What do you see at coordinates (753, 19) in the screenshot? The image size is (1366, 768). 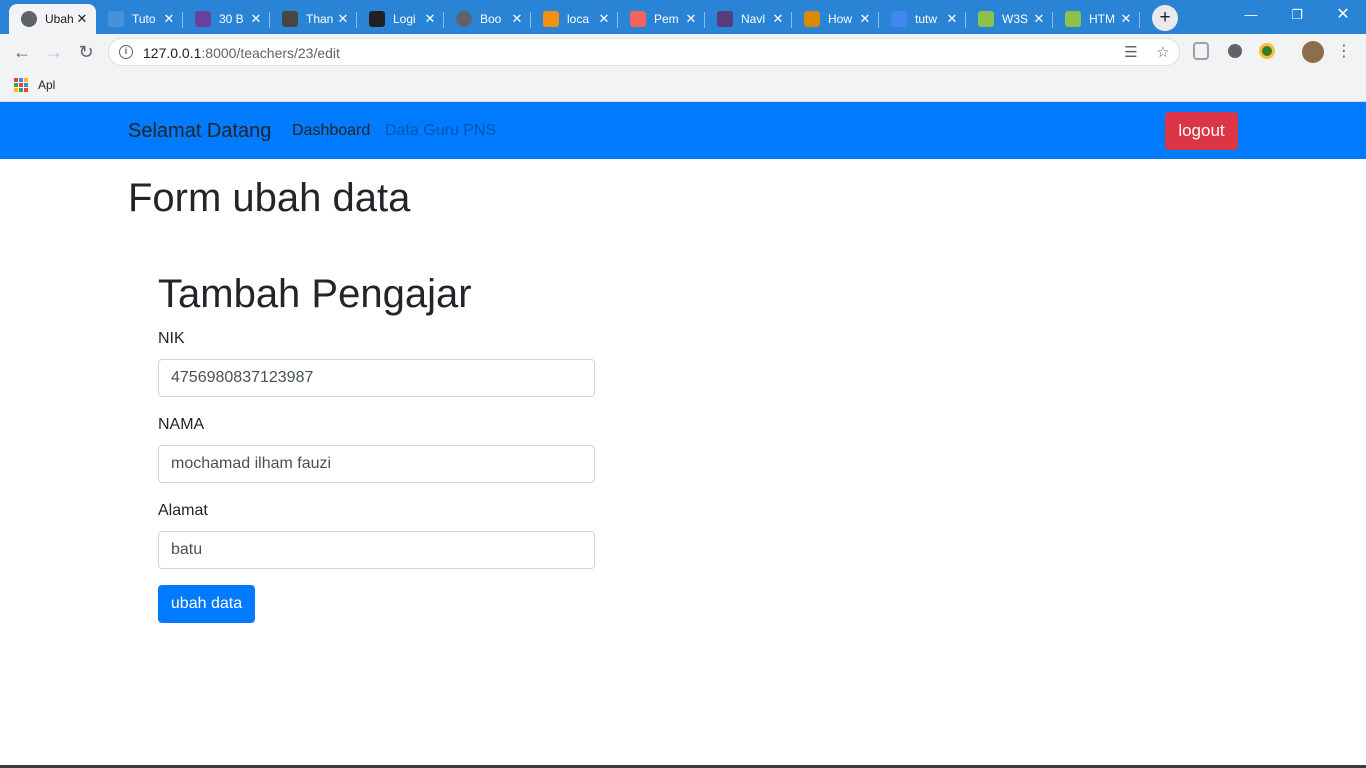 I see `tab-title: Navl` at bounding box center [753, 19].